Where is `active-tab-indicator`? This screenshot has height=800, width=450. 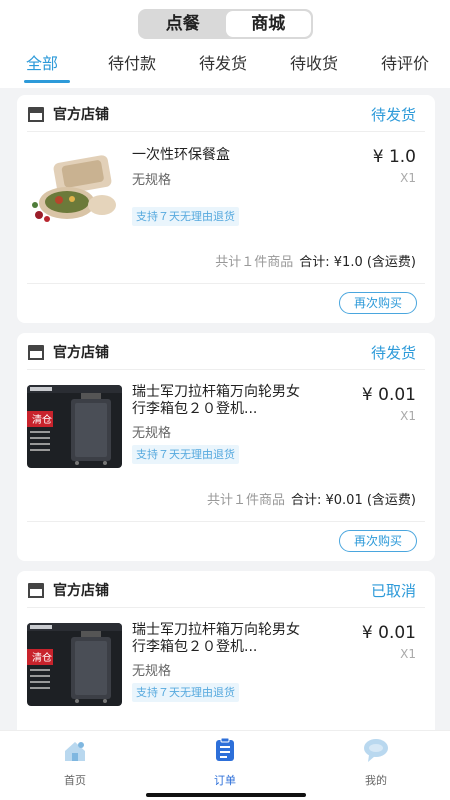 active-tab-indicator is located at coordinates (47, 81).